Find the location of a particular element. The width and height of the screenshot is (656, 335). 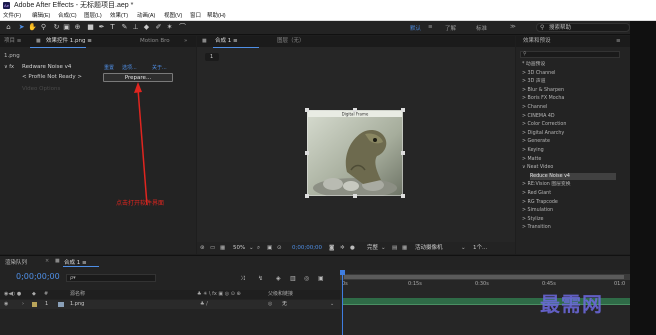

composition-image: Digital Frame is located at coordinates (355, 153).